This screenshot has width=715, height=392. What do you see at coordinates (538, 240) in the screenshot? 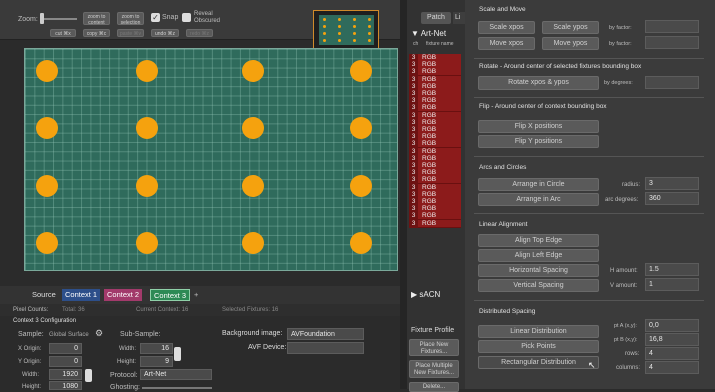
I see `align-top-edge-button: Align Top Edge` at bounding box center [538, 240].